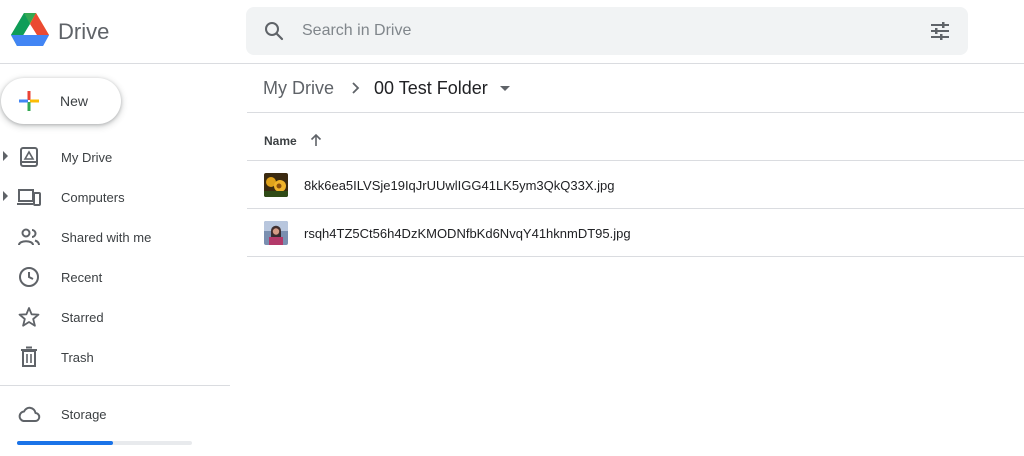 This screenshot has height=456, width=1024. I want to click on sort-ascending-icon, so click(316, 140).